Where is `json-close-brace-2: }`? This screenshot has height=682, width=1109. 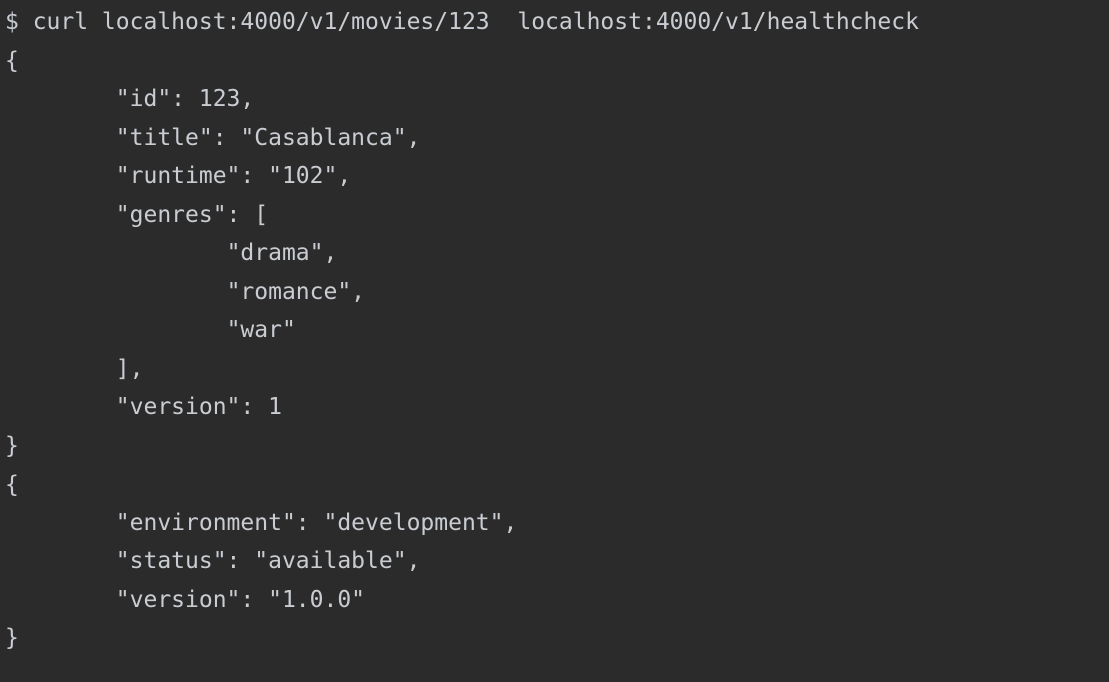 json-close-brace-2: } is located at coordinates (12, 638).